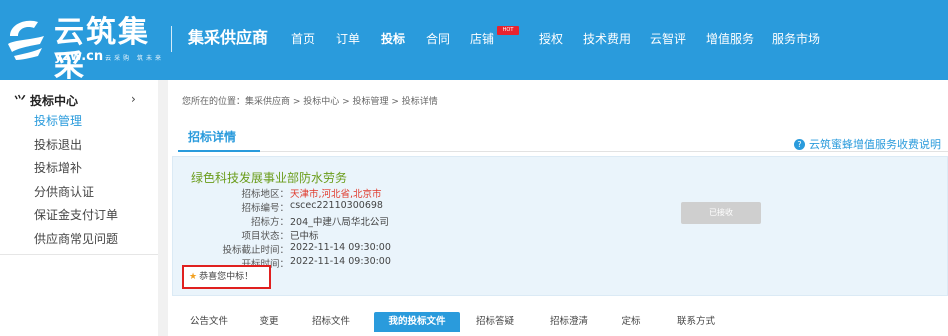 Image resolution: width=948 pixels, height=336 pixels. Describe the element at coordinates (265, 208) in the screenshot. I see `field-label: 招标编号：` at that location.